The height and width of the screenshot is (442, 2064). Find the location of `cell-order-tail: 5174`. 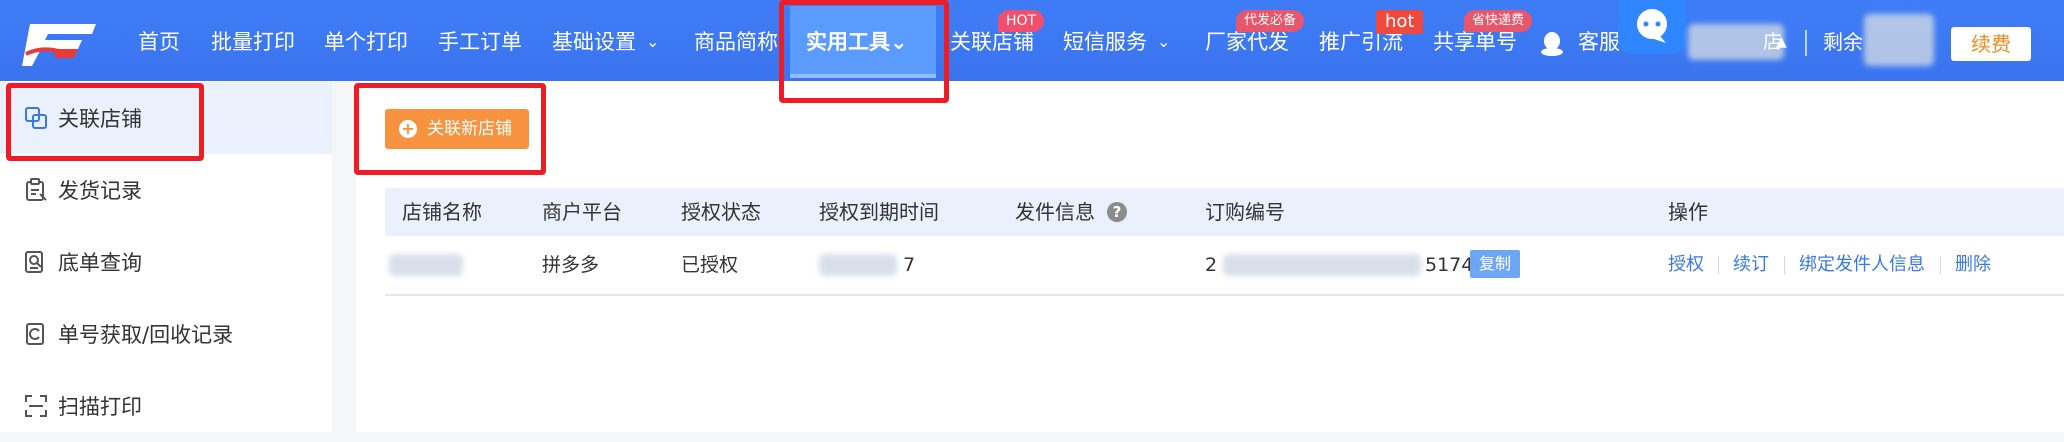

cell-order-tail: 5174 is located at coordinates (1449, 265).